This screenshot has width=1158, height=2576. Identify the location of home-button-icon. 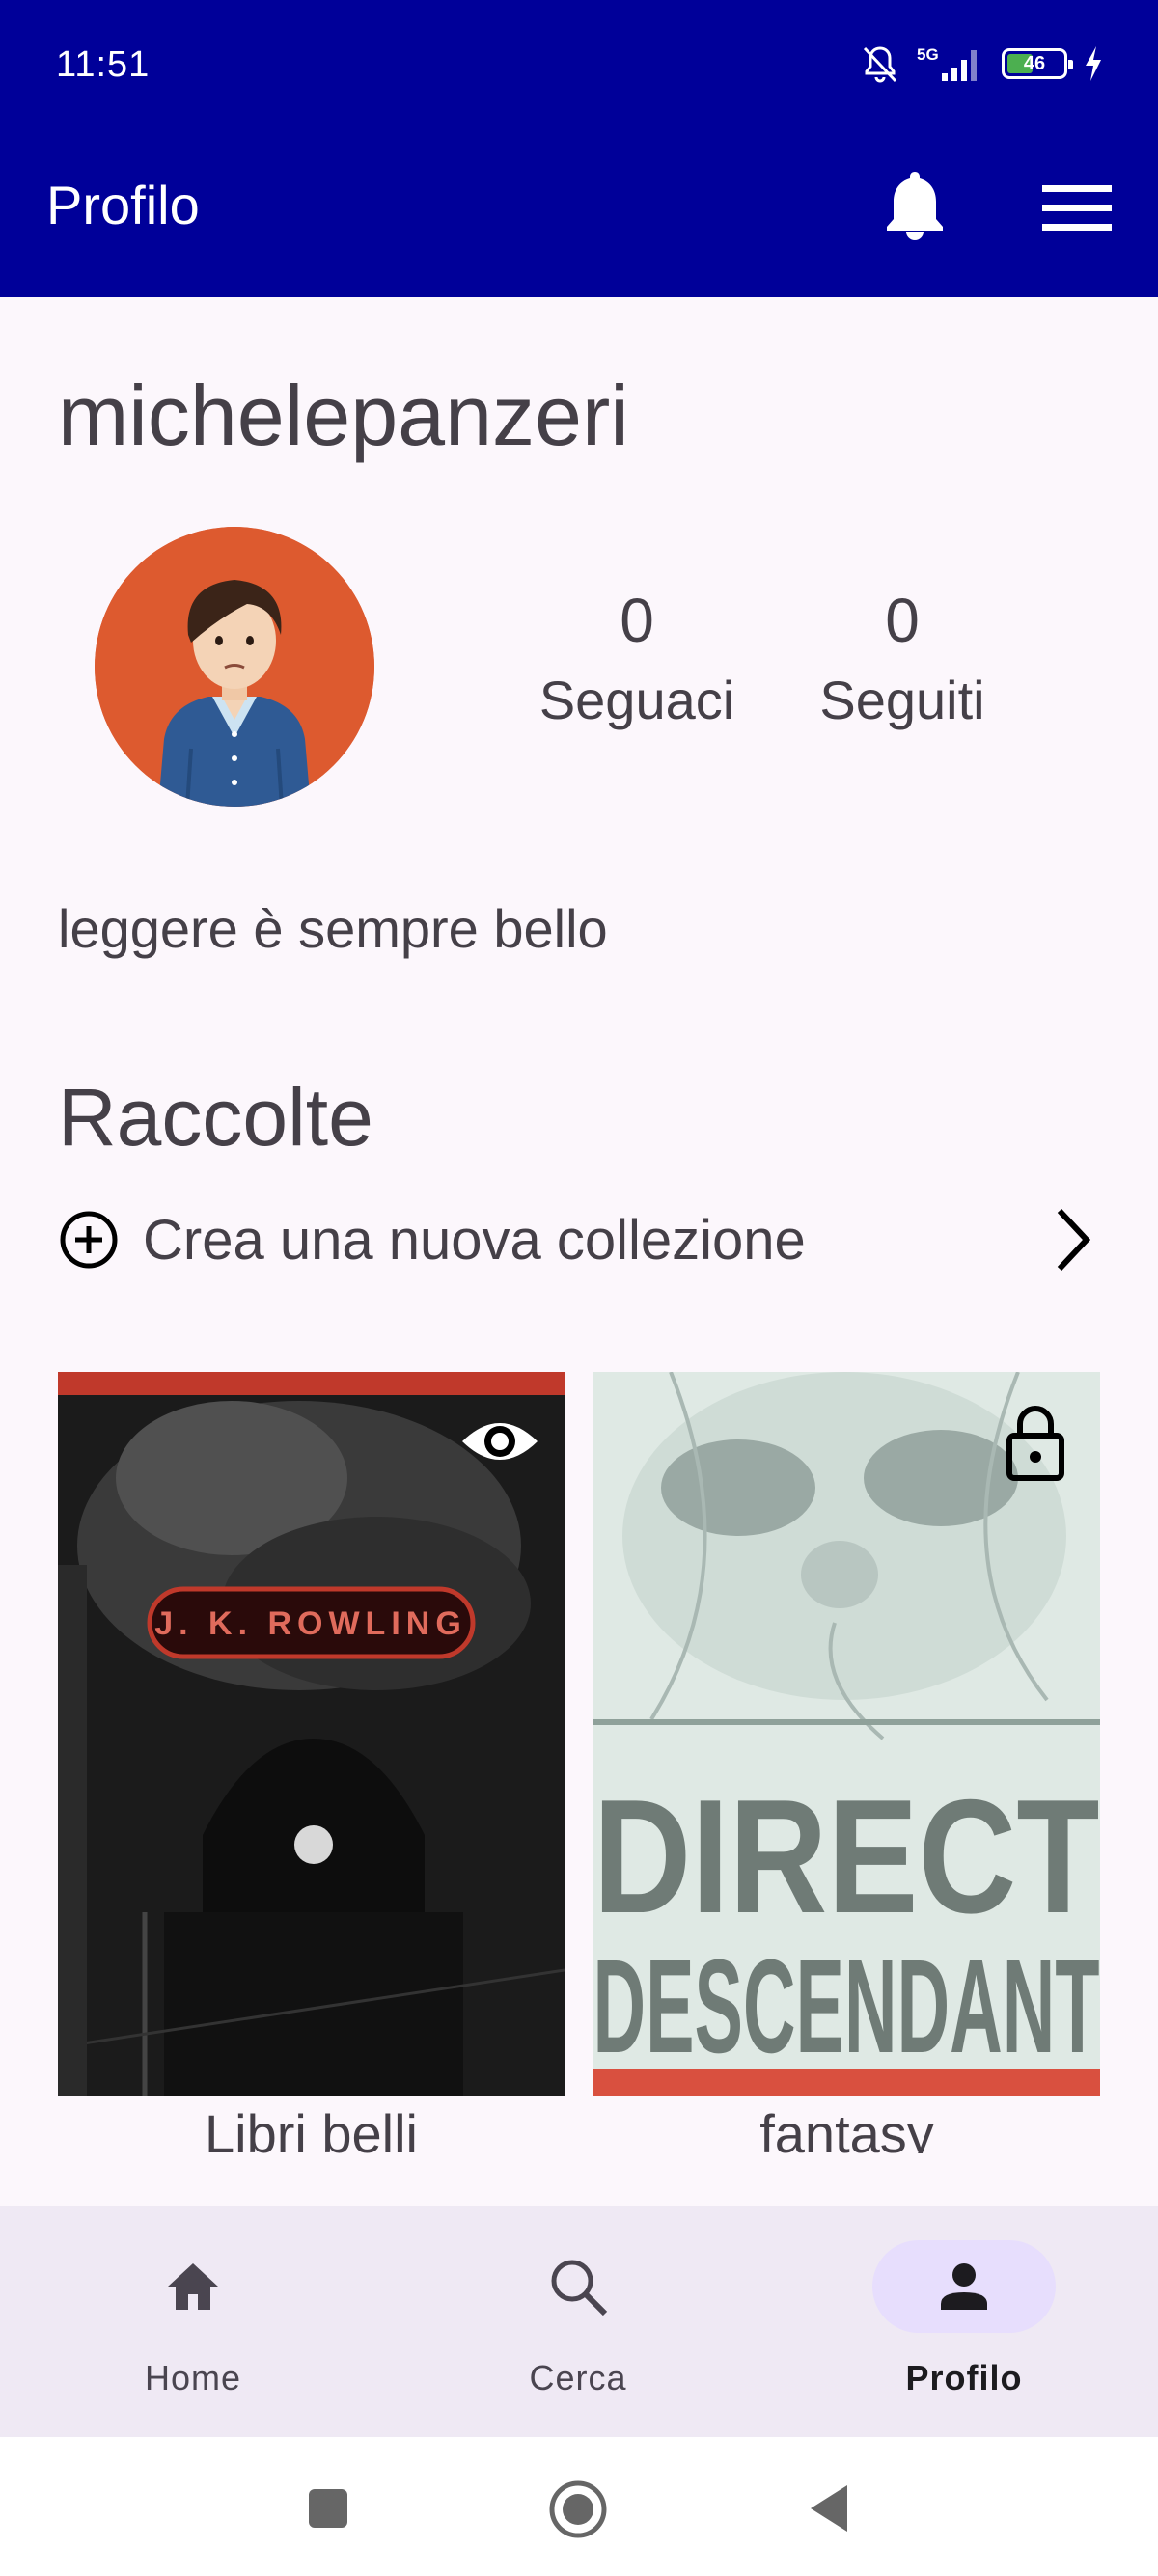
(578, 2509).